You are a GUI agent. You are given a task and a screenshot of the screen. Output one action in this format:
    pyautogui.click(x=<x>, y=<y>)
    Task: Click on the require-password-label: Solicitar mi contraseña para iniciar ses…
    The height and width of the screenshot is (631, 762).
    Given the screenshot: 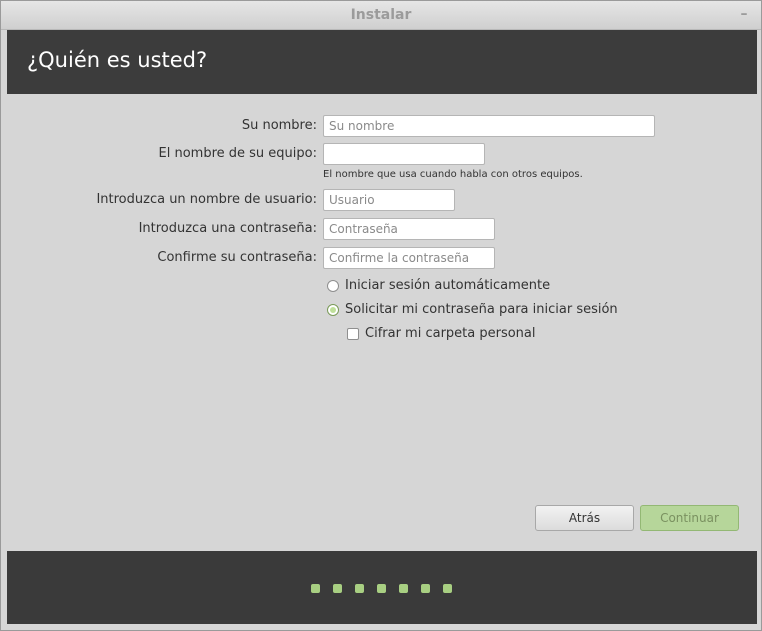 What is the action you would take?
    pyautogui.click(x=481, y=309)
    